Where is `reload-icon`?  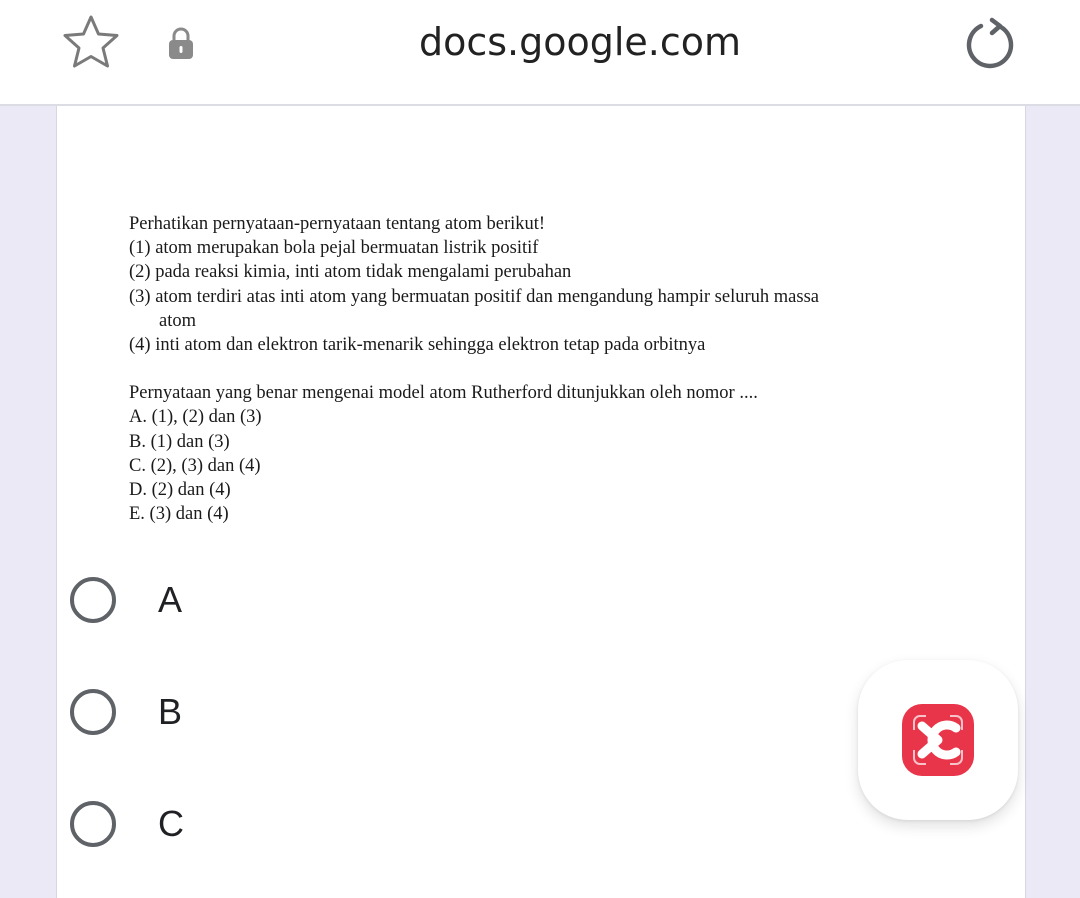
reload-icon is located at coordinates (990, 43).